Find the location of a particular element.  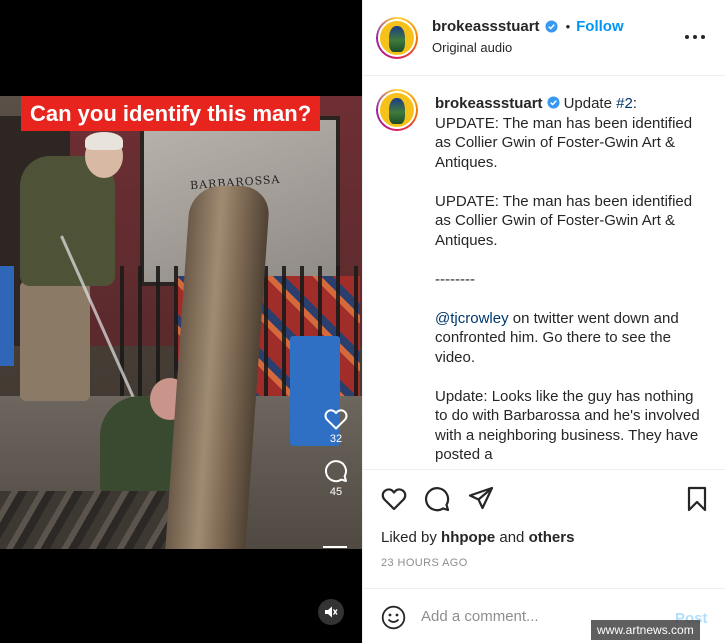

source-watermark: www.artnews.com is located at coordinates (645, 630).